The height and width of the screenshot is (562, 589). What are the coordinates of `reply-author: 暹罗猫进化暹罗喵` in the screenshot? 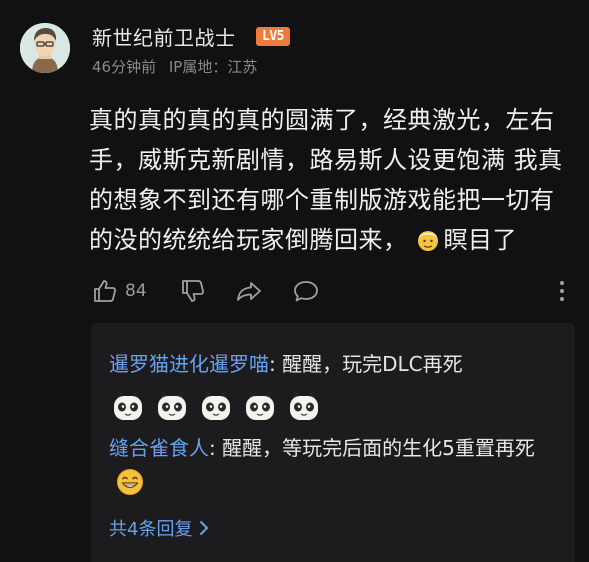 It's located at (189, 364).